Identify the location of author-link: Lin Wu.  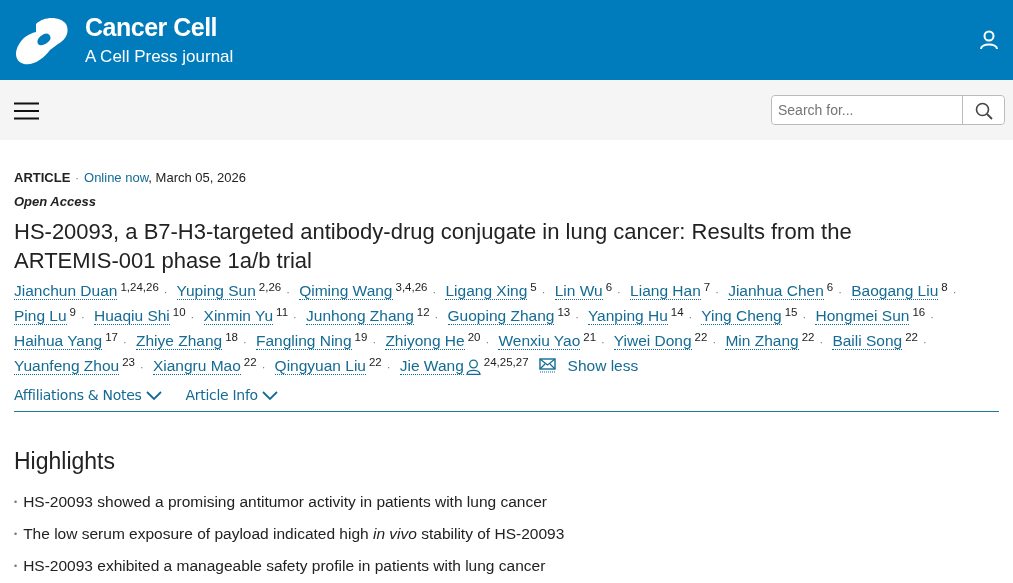
(578, 291).